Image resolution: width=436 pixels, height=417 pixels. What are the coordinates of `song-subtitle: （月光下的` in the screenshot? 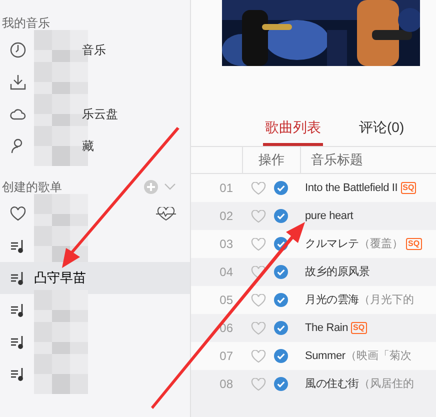 It's located at (386, 300).